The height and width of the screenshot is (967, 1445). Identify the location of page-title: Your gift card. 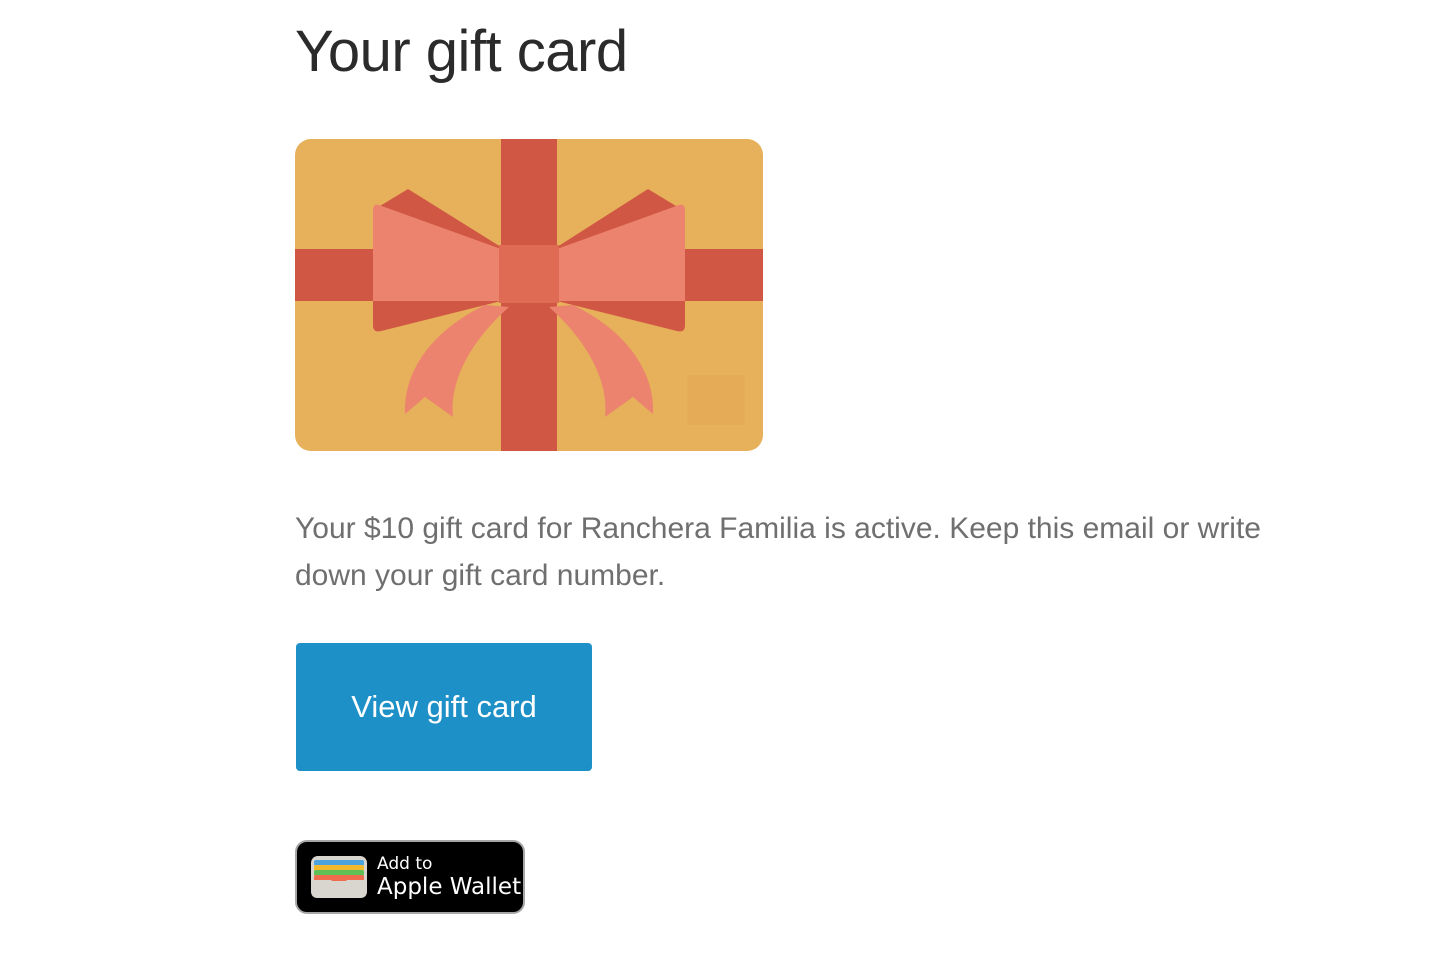
(461, 51).